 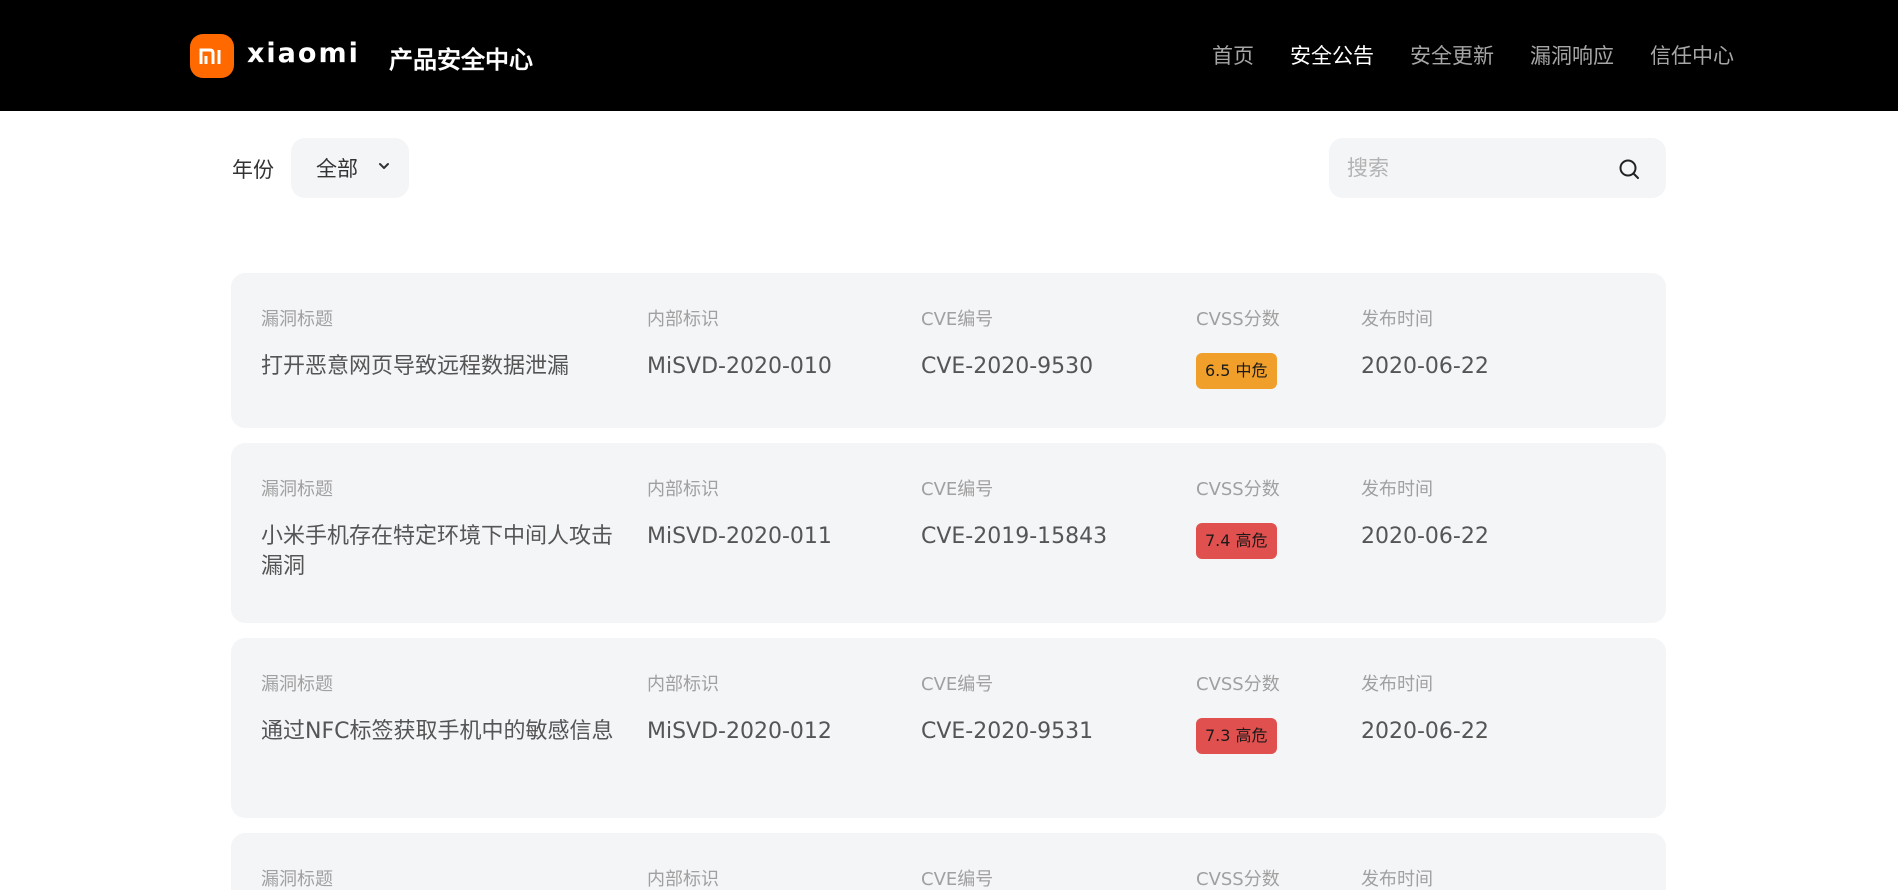 I want to click on advisory-card: 漏洞标题 内部标识 CVE编号 CVSS分数 发布时间, so click(x=948, y=861).